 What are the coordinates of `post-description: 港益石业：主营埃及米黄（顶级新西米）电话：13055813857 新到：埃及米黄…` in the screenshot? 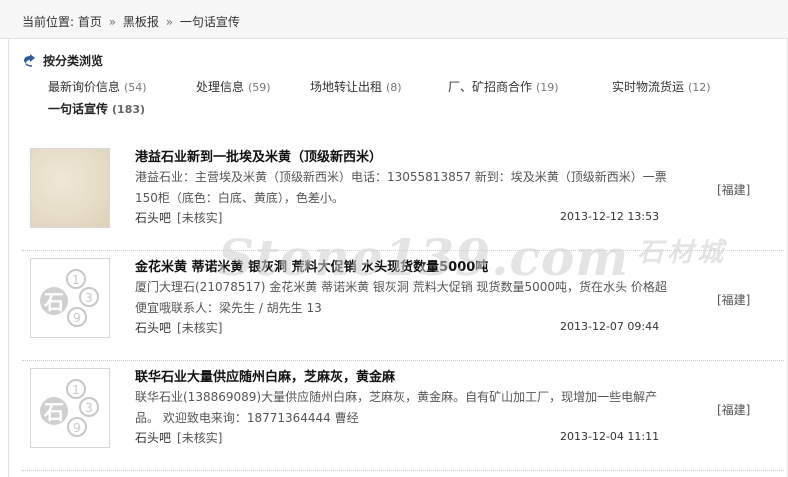 It's located at (401, 187).